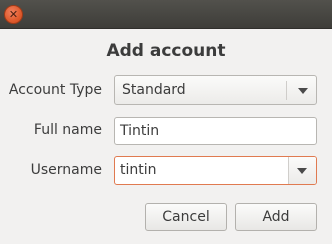 The width and height of the screenshot is (332, 244). I want to click on full-name-label: Full name, so click(67, 130).